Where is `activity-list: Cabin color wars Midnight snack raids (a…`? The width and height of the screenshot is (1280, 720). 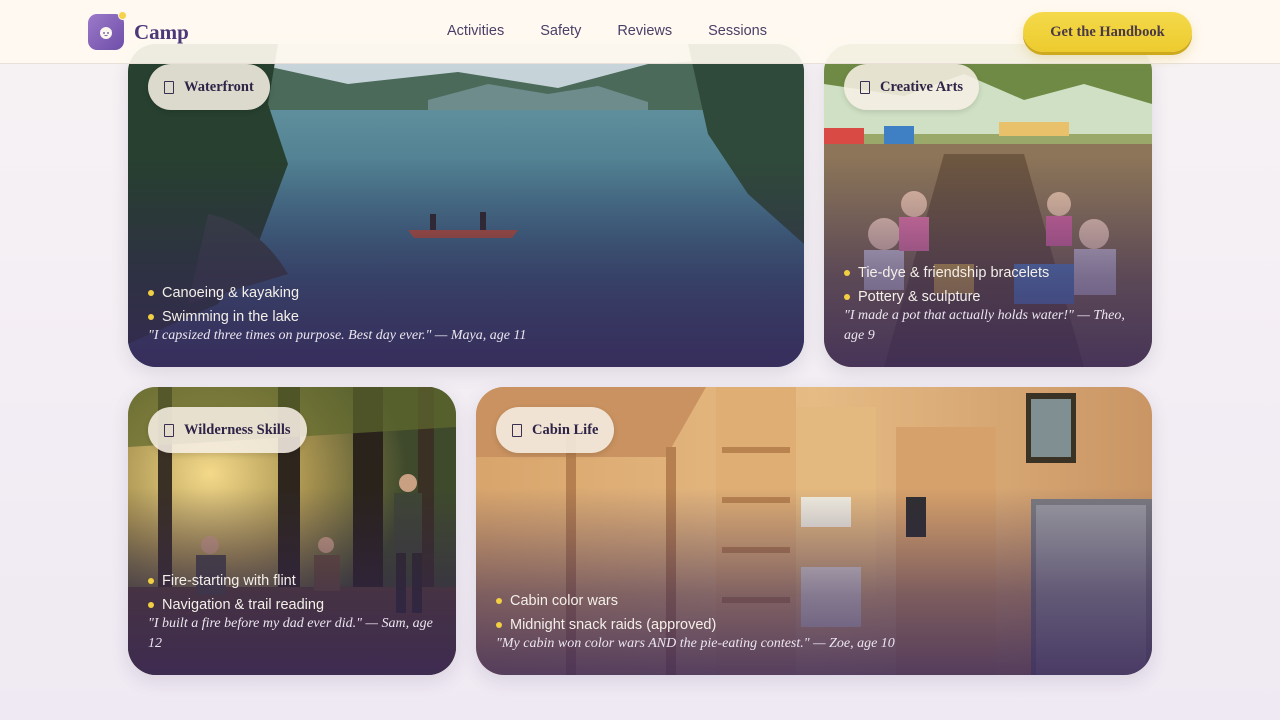 activity-list: Cabin color wars Midnight snack raids (a… is located at coordinates (606, 613).